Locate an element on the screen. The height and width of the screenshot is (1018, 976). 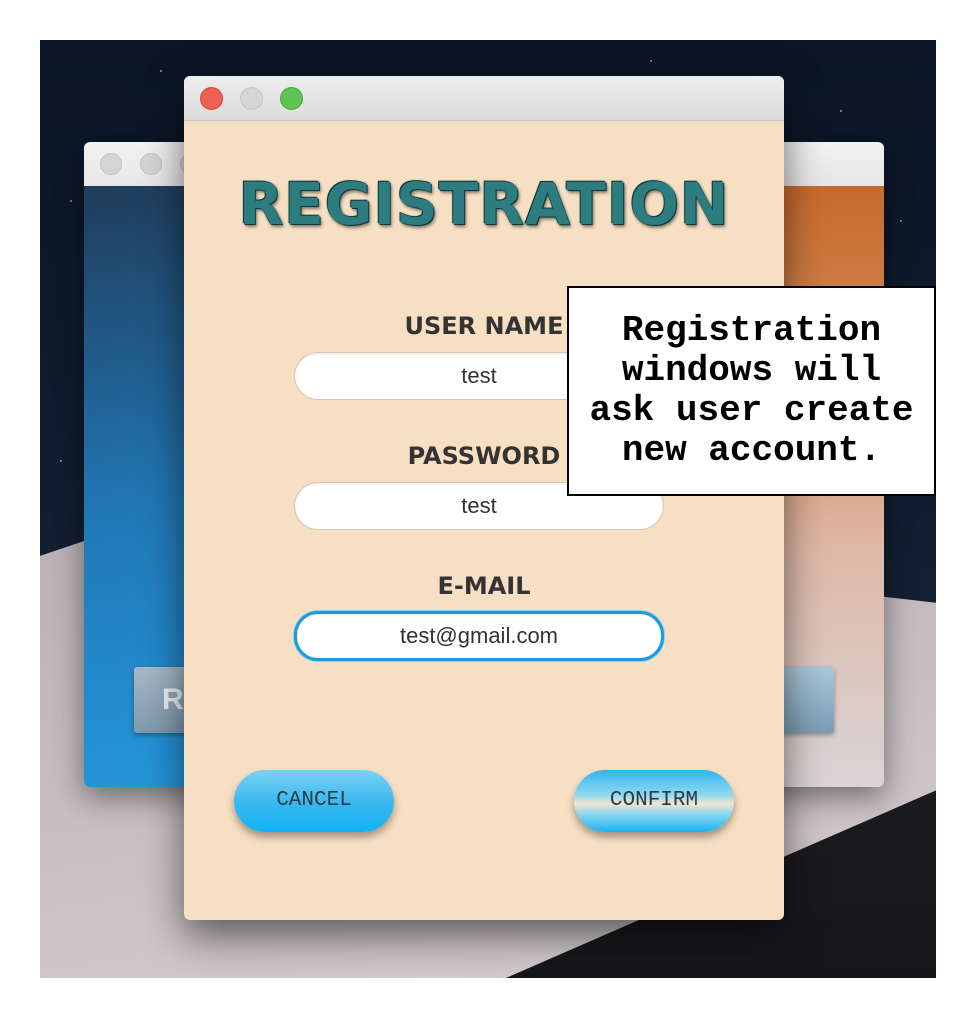
minimize-button is located at coordinates (251, 98).